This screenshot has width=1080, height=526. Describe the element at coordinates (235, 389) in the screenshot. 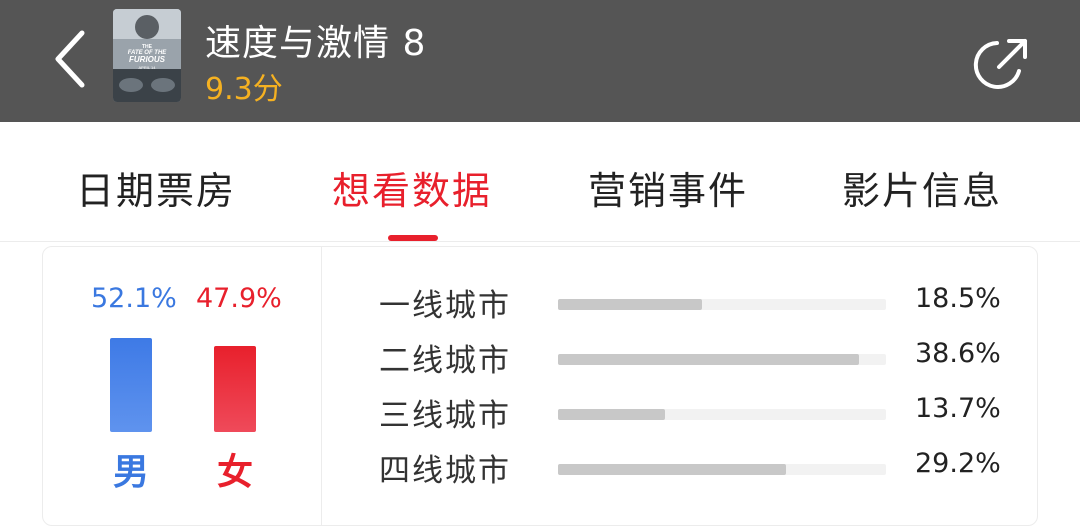

I see `female-bar` at that location.